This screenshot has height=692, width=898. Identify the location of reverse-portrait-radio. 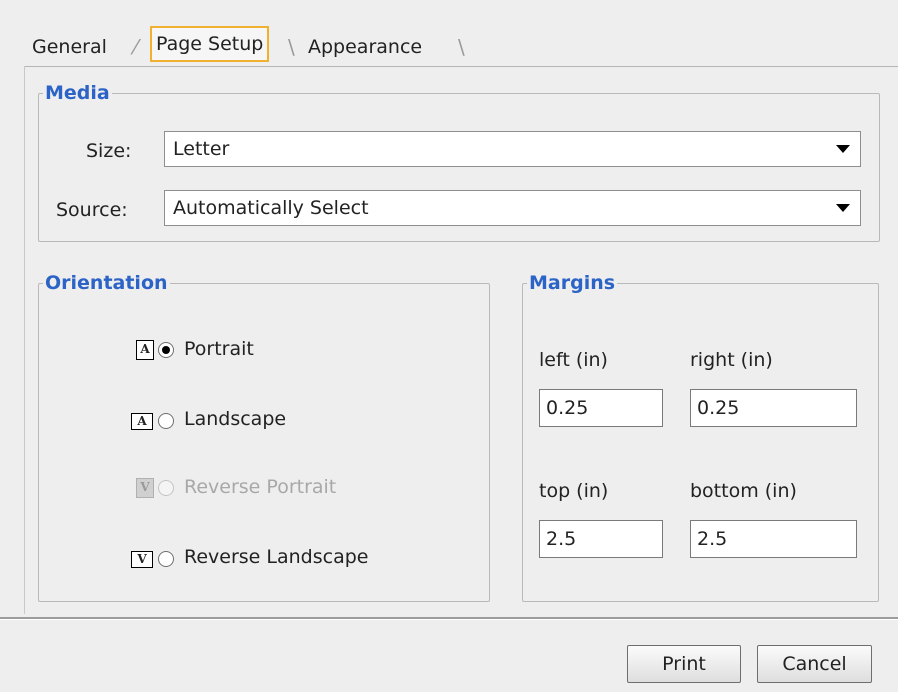
(166, 488).